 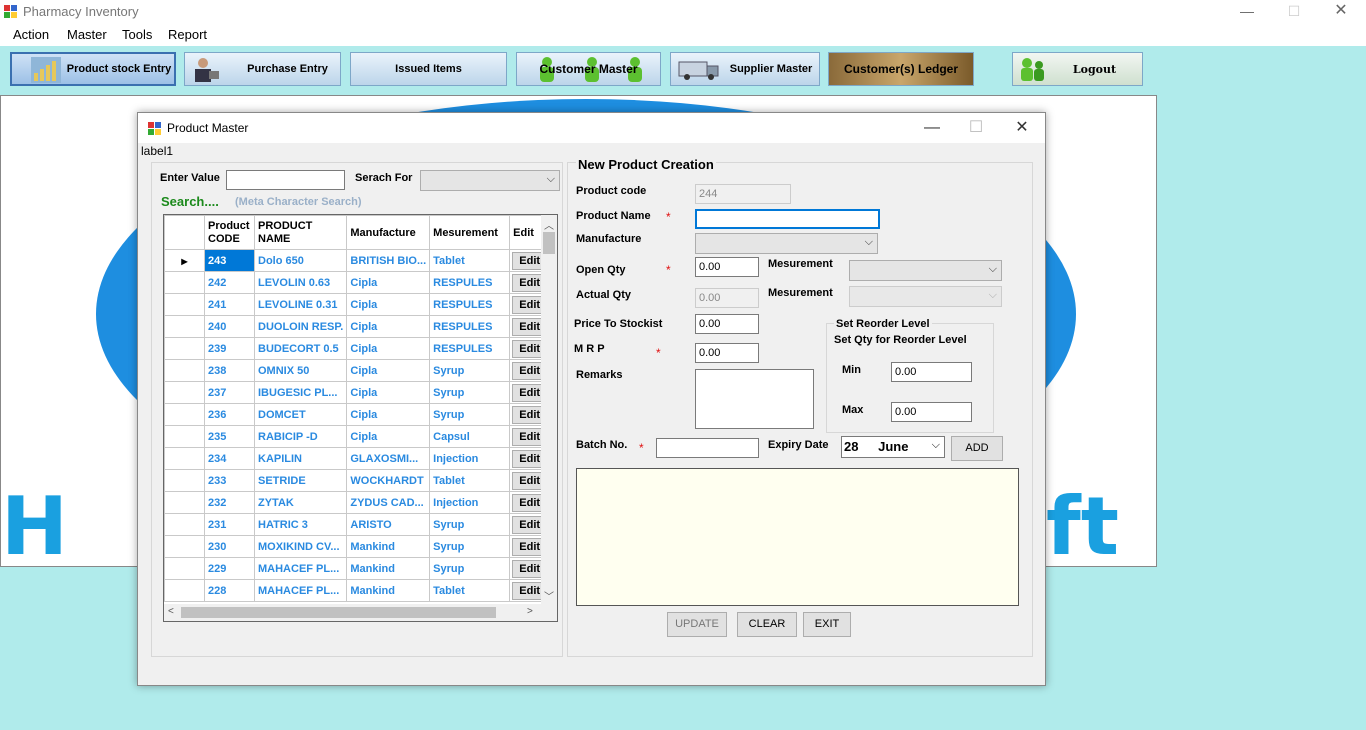 I want to click on supplier-master-button: Supplier Master, so click(x=745, y=69).